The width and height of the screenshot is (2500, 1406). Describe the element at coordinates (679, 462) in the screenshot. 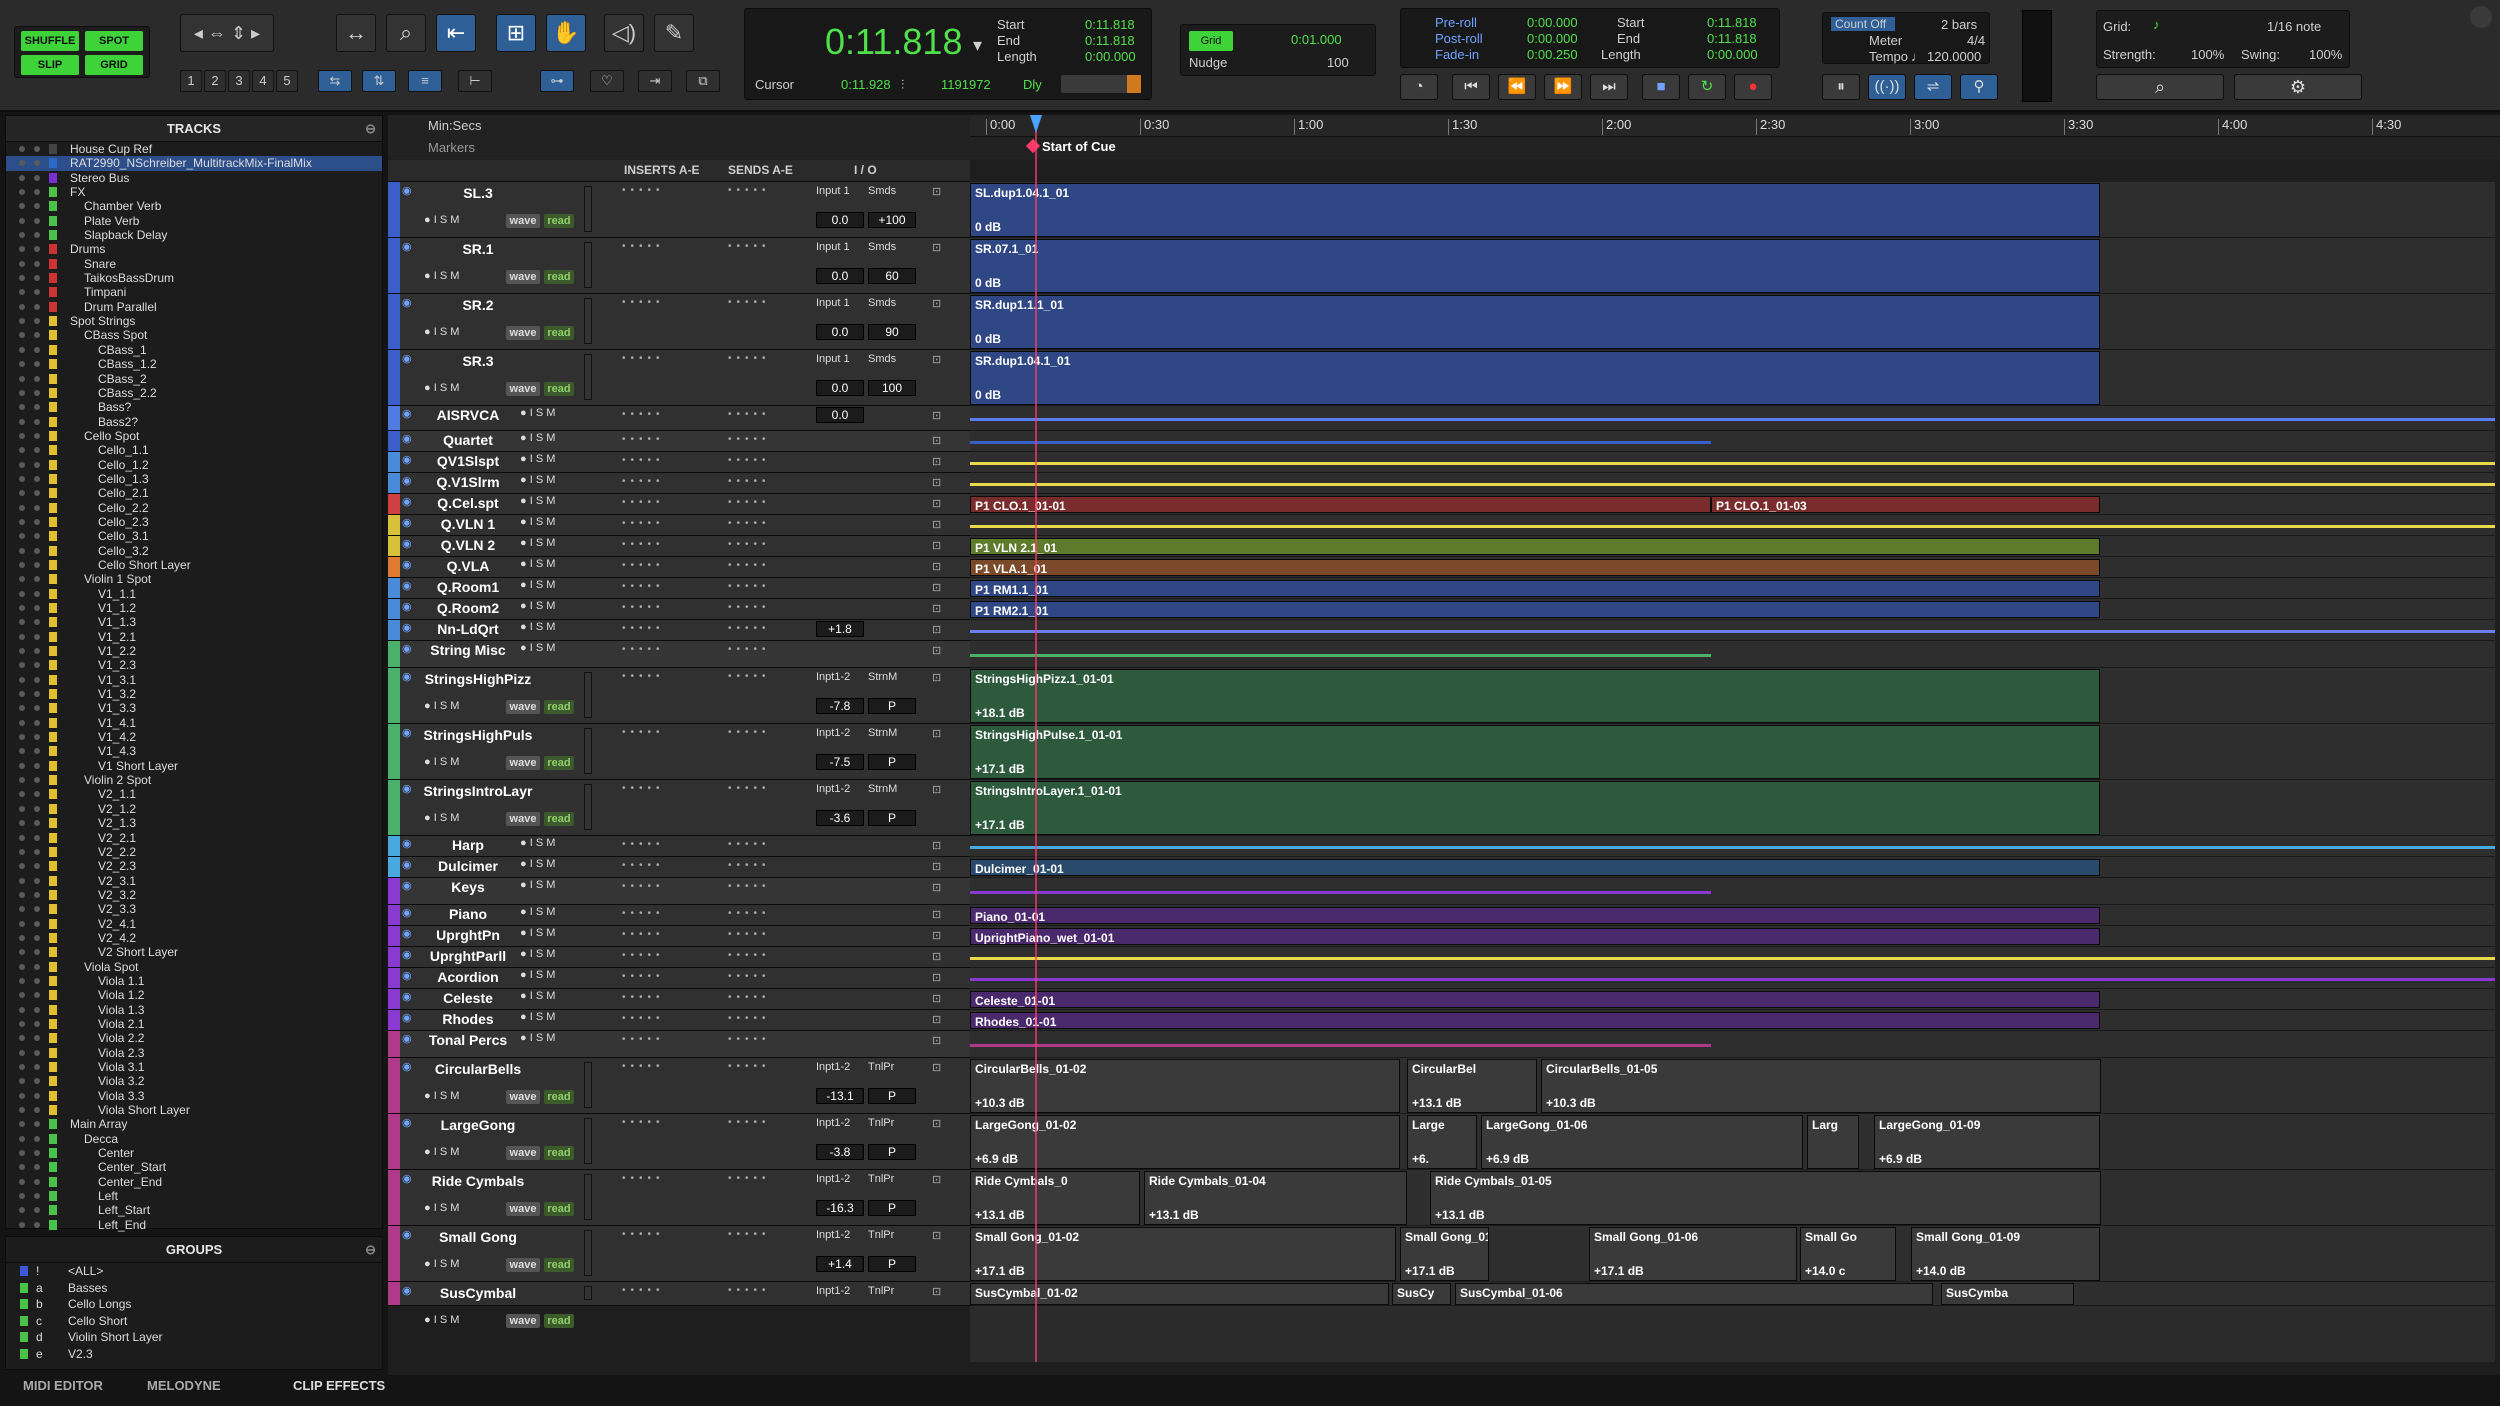

I see `track-header: ◉ QV1Slspt ● I S M ••••• ••••• ⊡` at that location.